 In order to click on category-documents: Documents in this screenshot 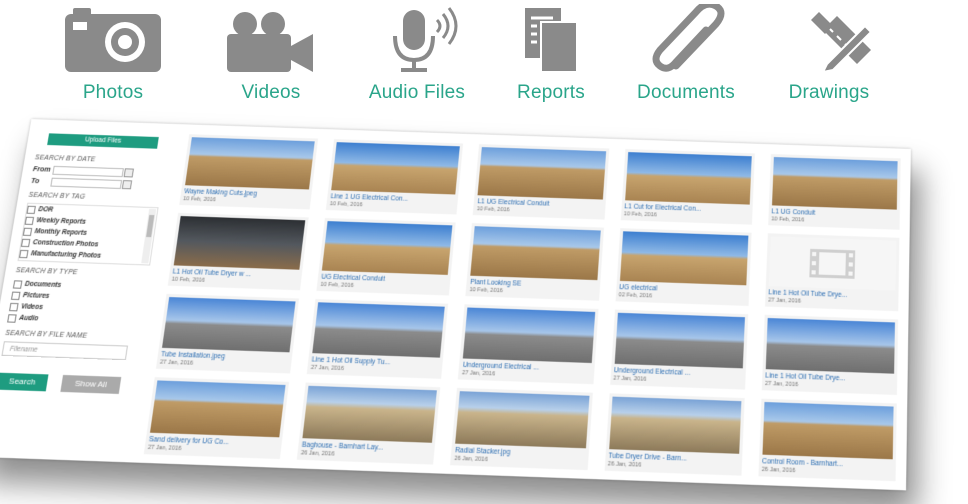, I will do `click(686, 52)`.